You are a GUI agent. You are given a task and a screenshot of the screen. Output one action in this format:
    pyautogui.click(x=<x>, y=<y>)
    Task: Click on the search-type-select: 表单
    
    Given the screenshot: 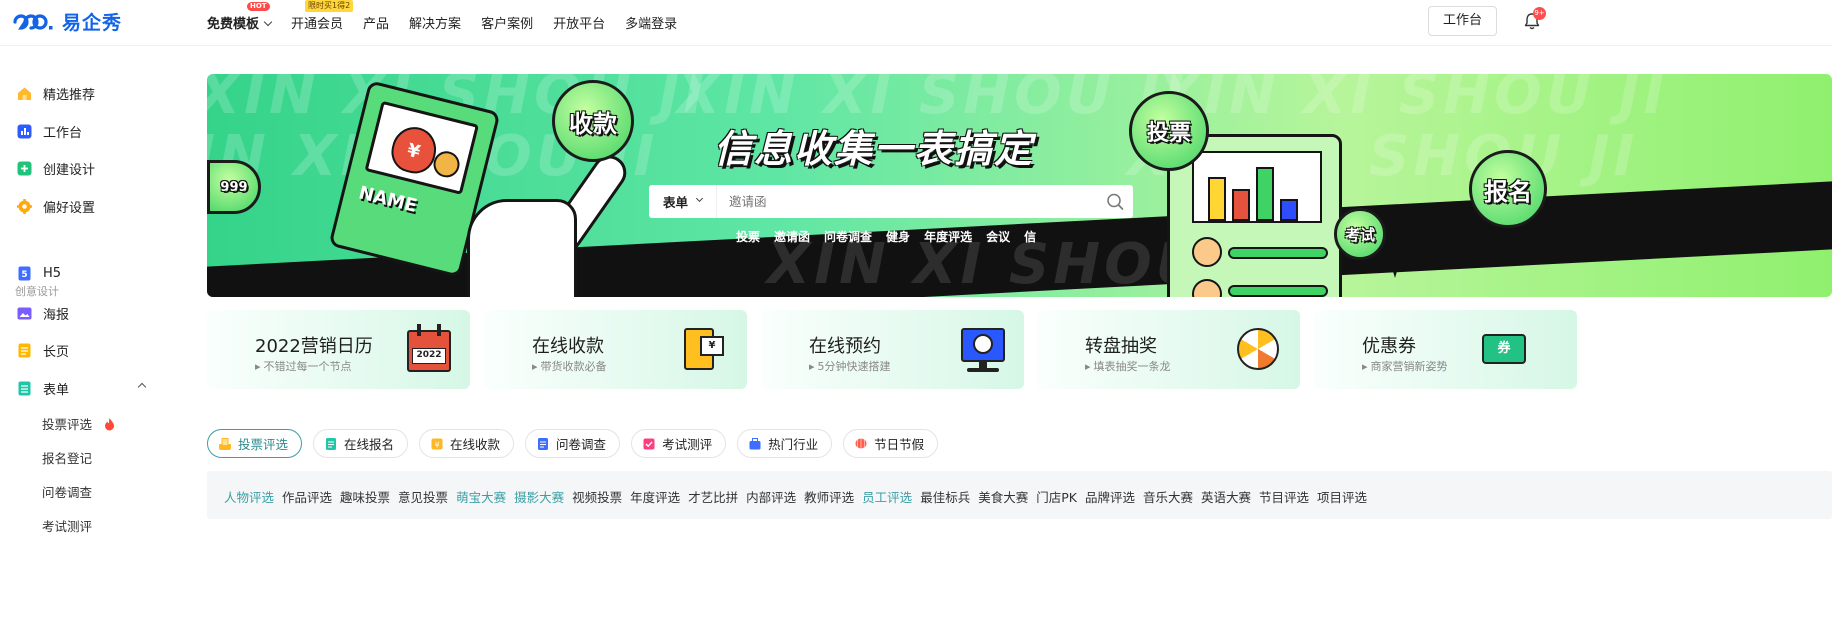 What is the action you would take?
    pyautogui.click(x=683, y=201)
    